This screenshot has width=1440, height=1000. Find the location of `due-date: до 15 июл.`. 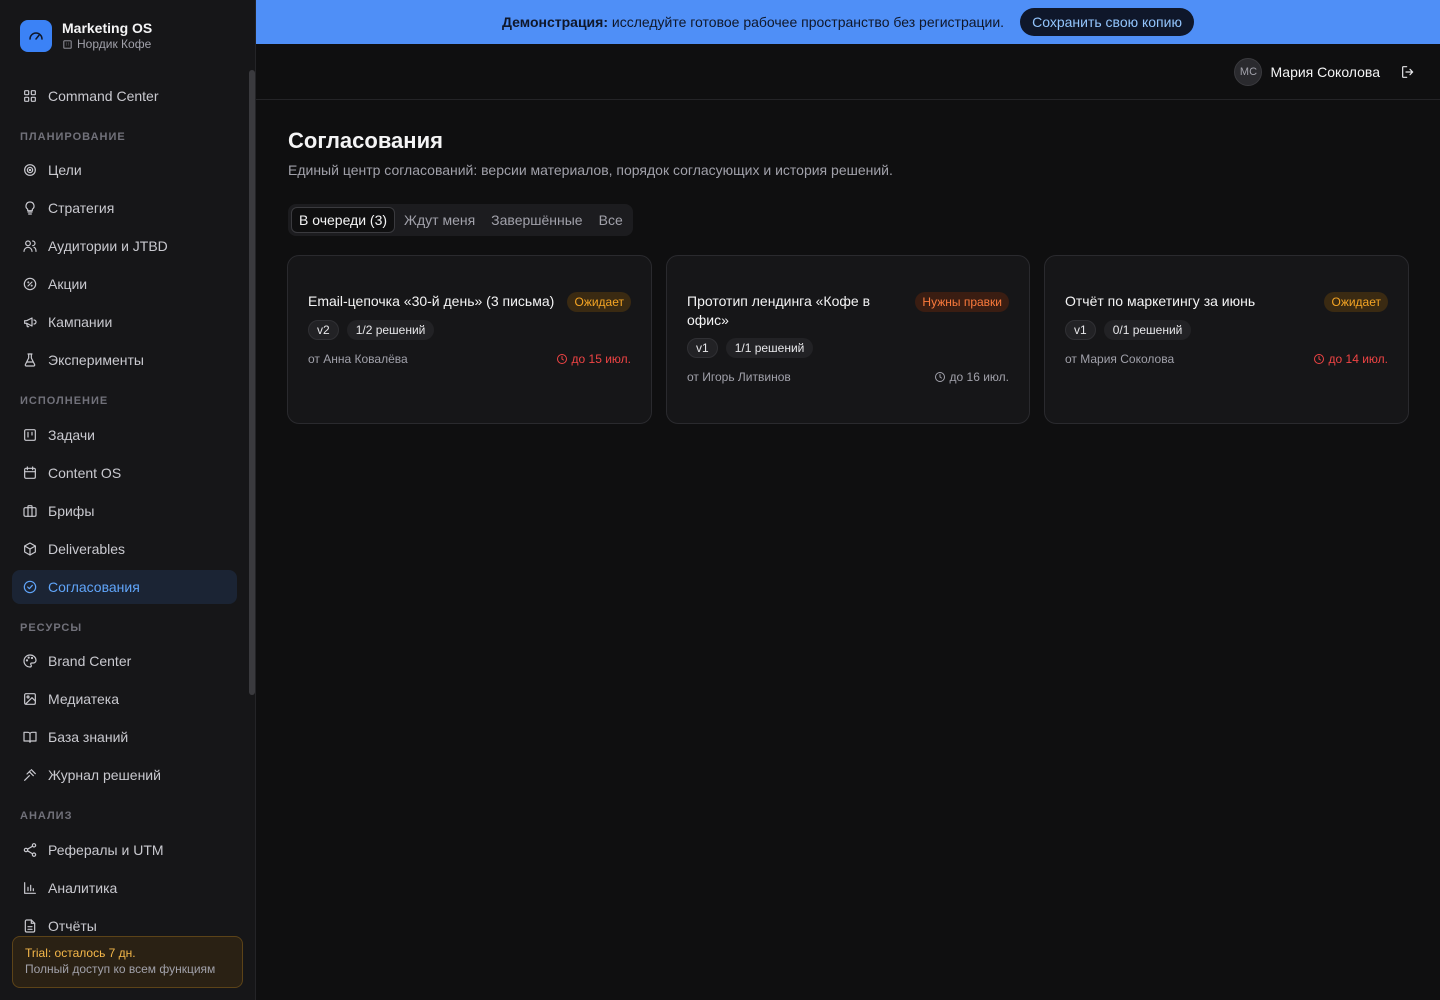

due-date: до 15 июл. is located at coordinates (593, 359).